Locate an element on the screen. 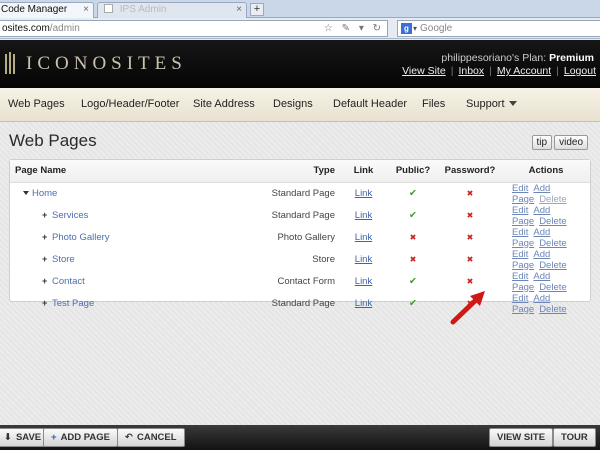  save-button: ⬇ SAVE is located at coordinates (25, 437).